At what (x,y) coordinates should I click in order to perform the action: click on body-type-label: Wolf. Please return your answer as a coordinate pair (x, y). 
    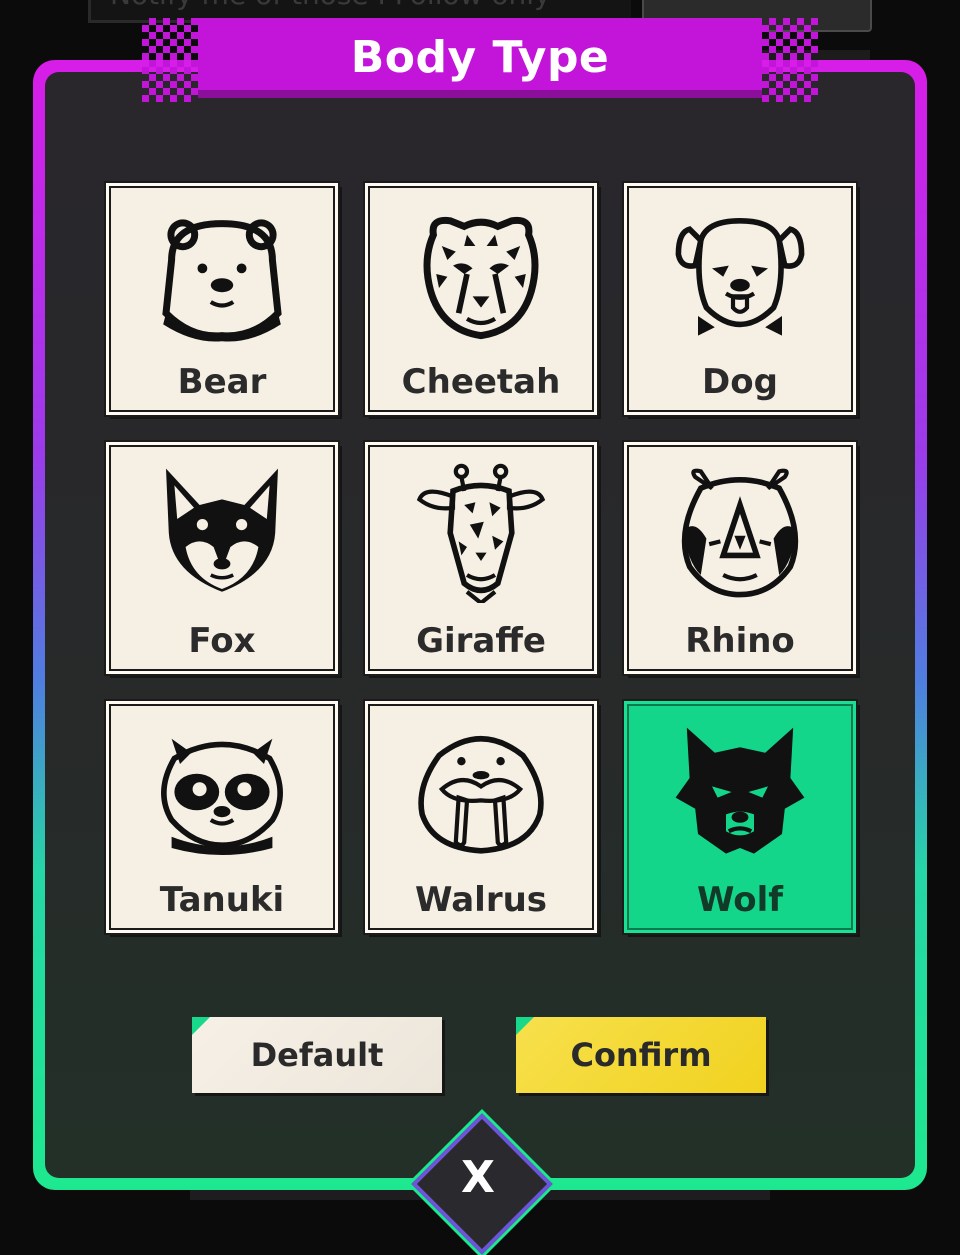
    Looking at the image, I should click on (740, 900).